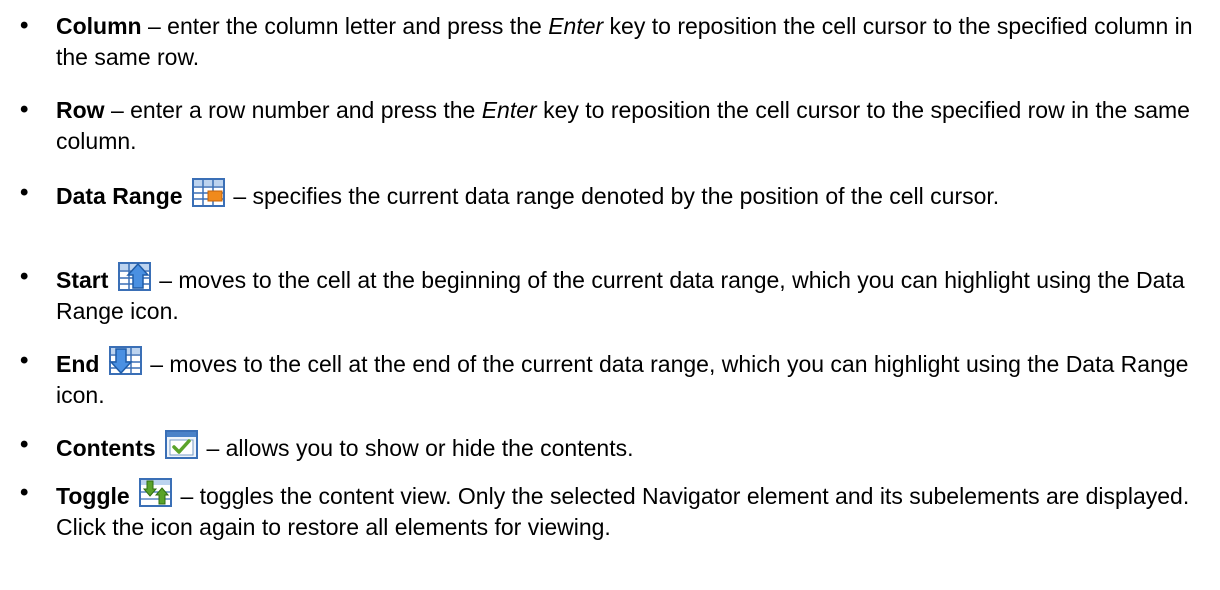 The width and height of the screenshot is (1220, 590). Describe the element at coordinates (82, 280) in the screenshot. I see `term-start: Start` at that location.